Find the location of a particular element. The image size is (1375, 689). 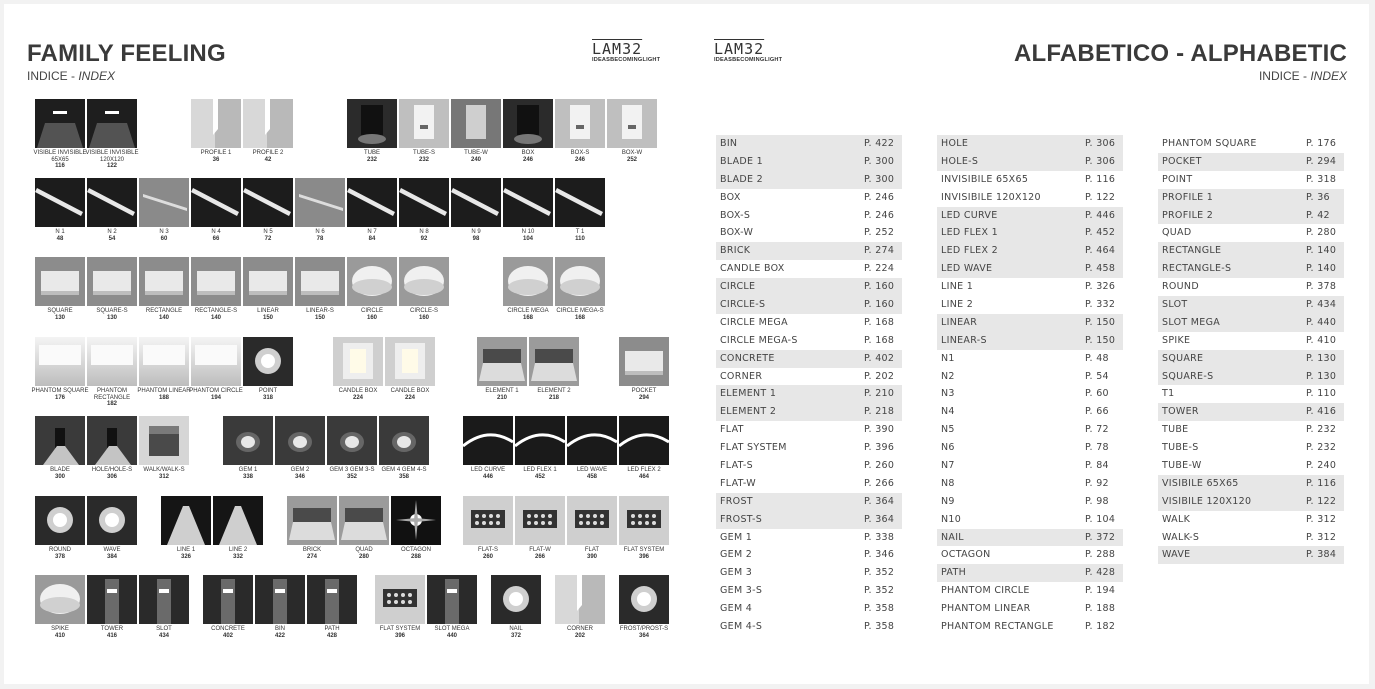

index-entry-name: FROST-S is located at coordinates (741, 519).